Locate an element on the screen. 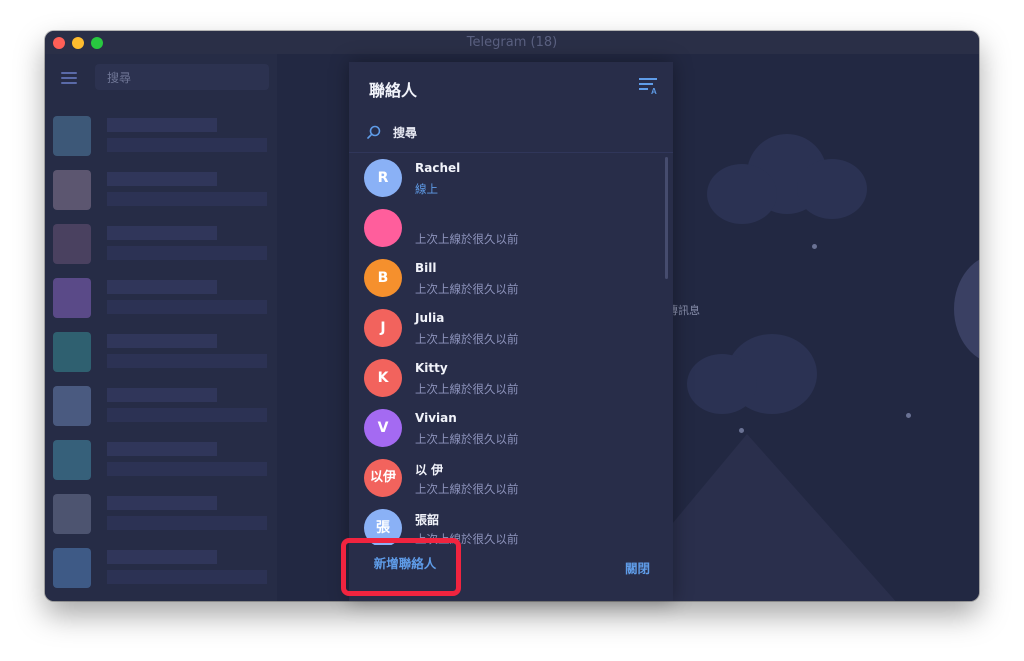 Image resolution: width=1024 pixels, height=661 pixels. contact-name: 以 伊 is located at coordinates (429, 470).